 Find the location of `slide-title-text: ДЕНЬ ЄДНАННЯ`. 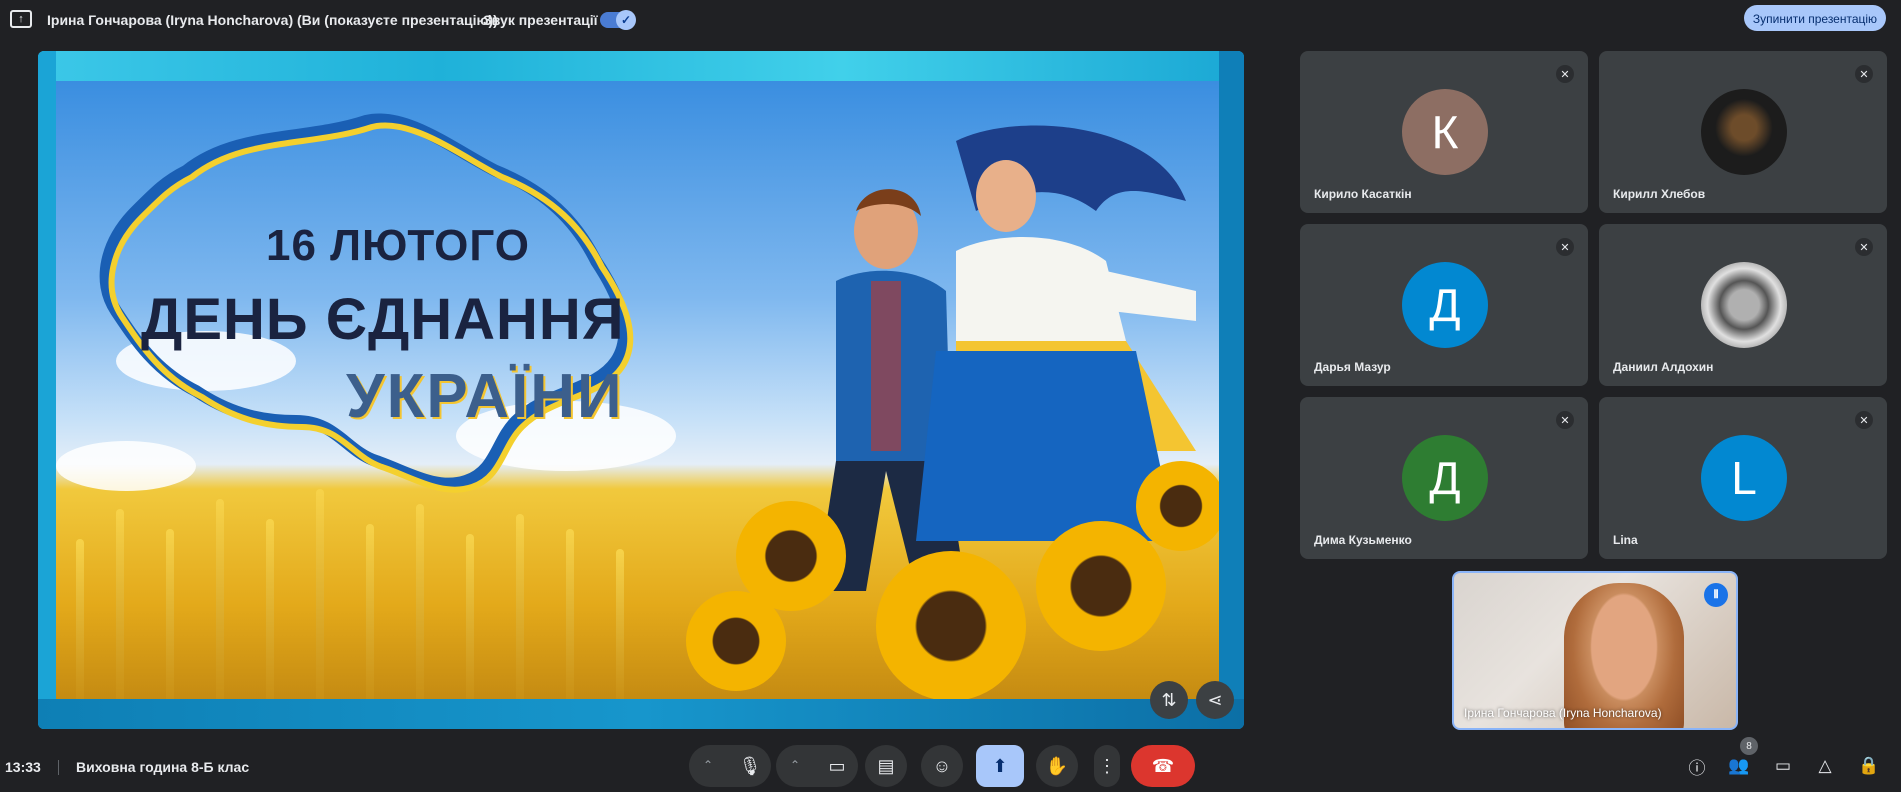

slide-title-text: ДЕНЬ ЄДНАННЯ is located at coordinates (383, 319).